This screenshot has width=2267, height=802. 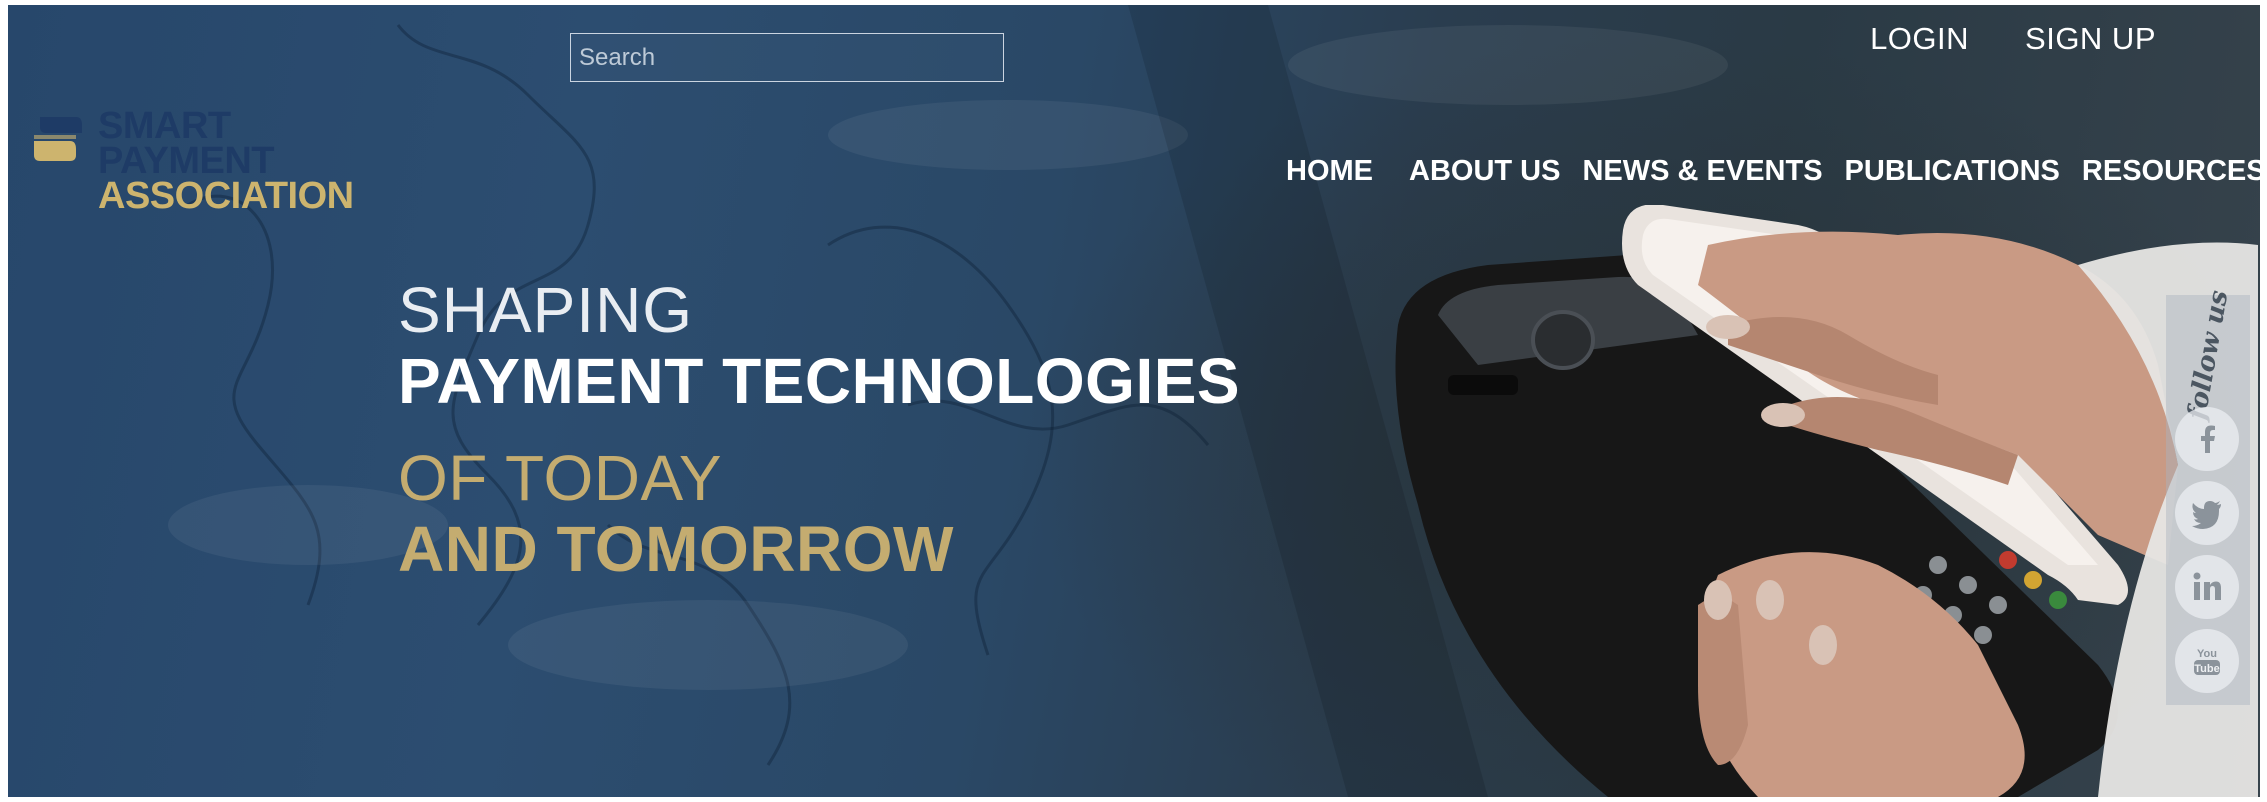 What do you see at coordinates (560, 478) in the screenshot?
I see `headline-of-today: OF TODAY` at bounding box center [560, 478].